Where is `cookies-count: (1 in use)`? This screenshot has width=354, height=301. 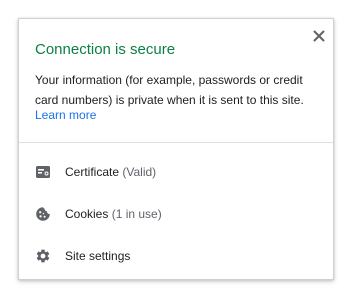
cookies-count: (1 in use) is located at coordinates (136, 214).